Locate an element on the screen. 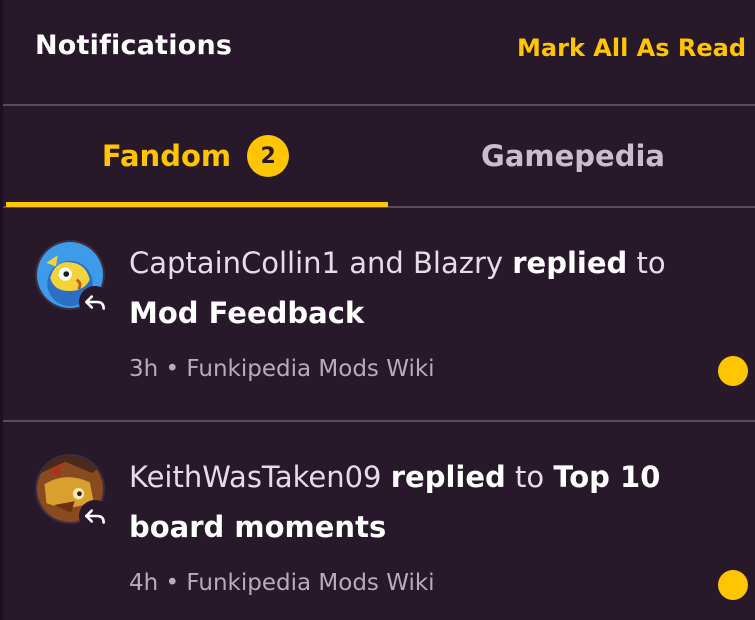  tab-fandom: Fandom 2 is located at coordinates (195, 156).